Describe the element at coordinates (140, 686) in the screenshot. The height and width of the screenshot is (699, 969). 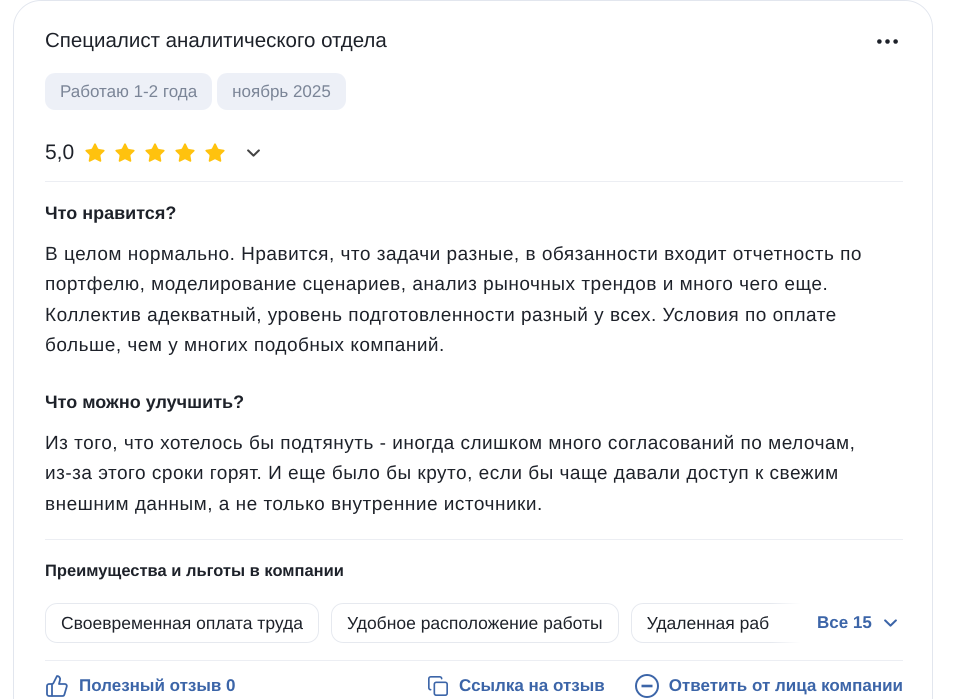
I see `action-link: Полезный отзыв 0` at that location.